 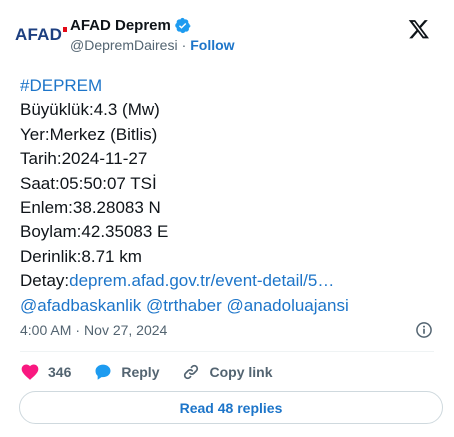 I want to click on tweet-date: Nov 27, 2024, so click(x=125, y=330).